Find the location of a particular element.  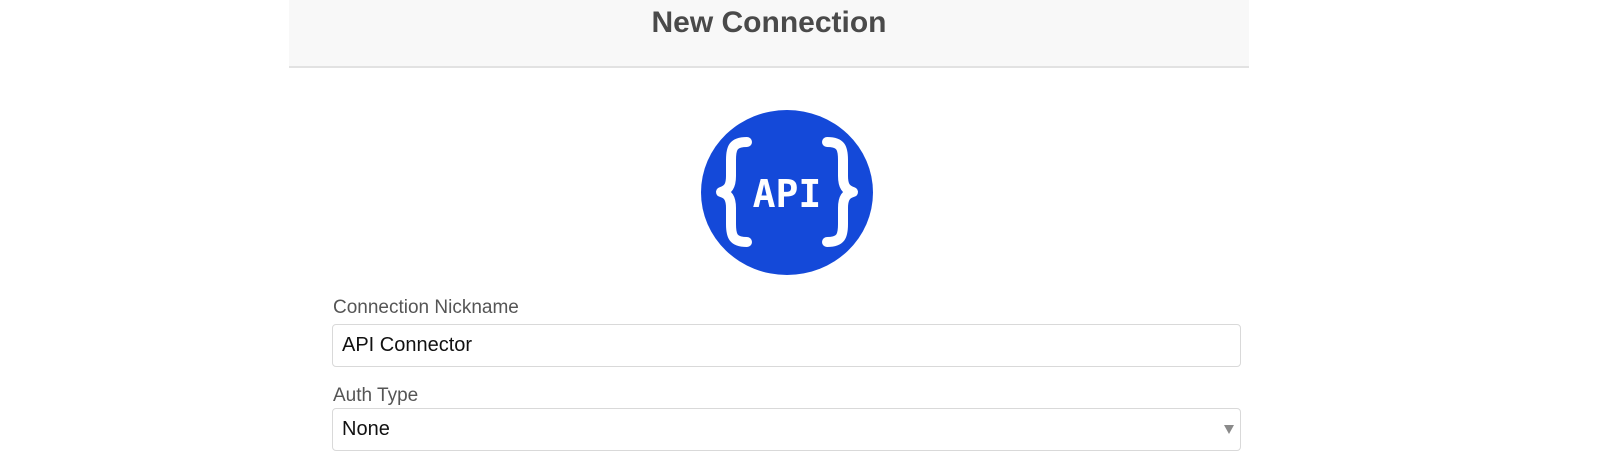

nickname-label: Connection Nickname is located at coordinates (426, 307).